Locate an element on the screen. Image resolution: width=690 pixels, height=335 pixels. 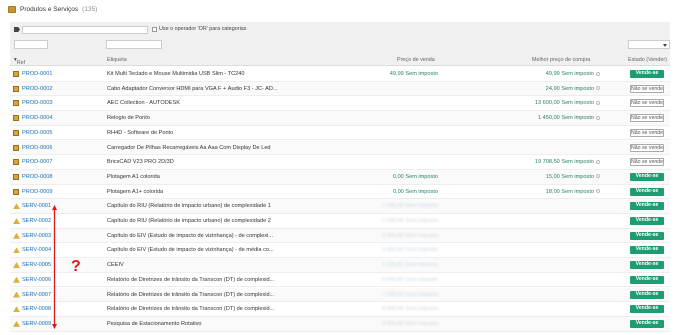
row-price: 9 900,00 Sem imposto is located at coordinates (410, 323).